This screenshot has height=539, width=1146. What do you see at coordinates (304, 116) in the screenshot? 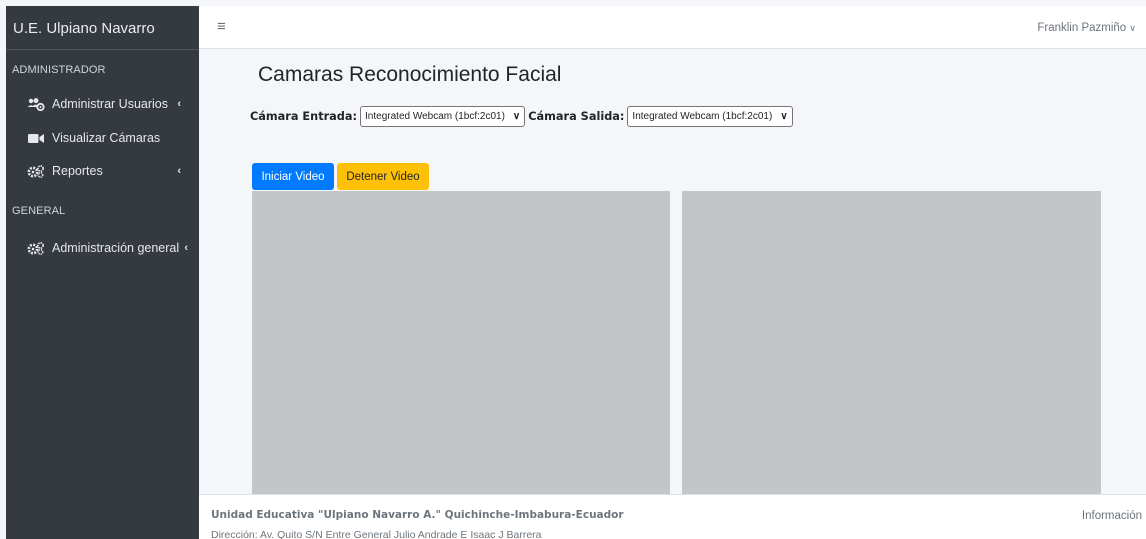
I see `camera-entry-label: Cámara Entrada:` at bounding box center [304, 116].